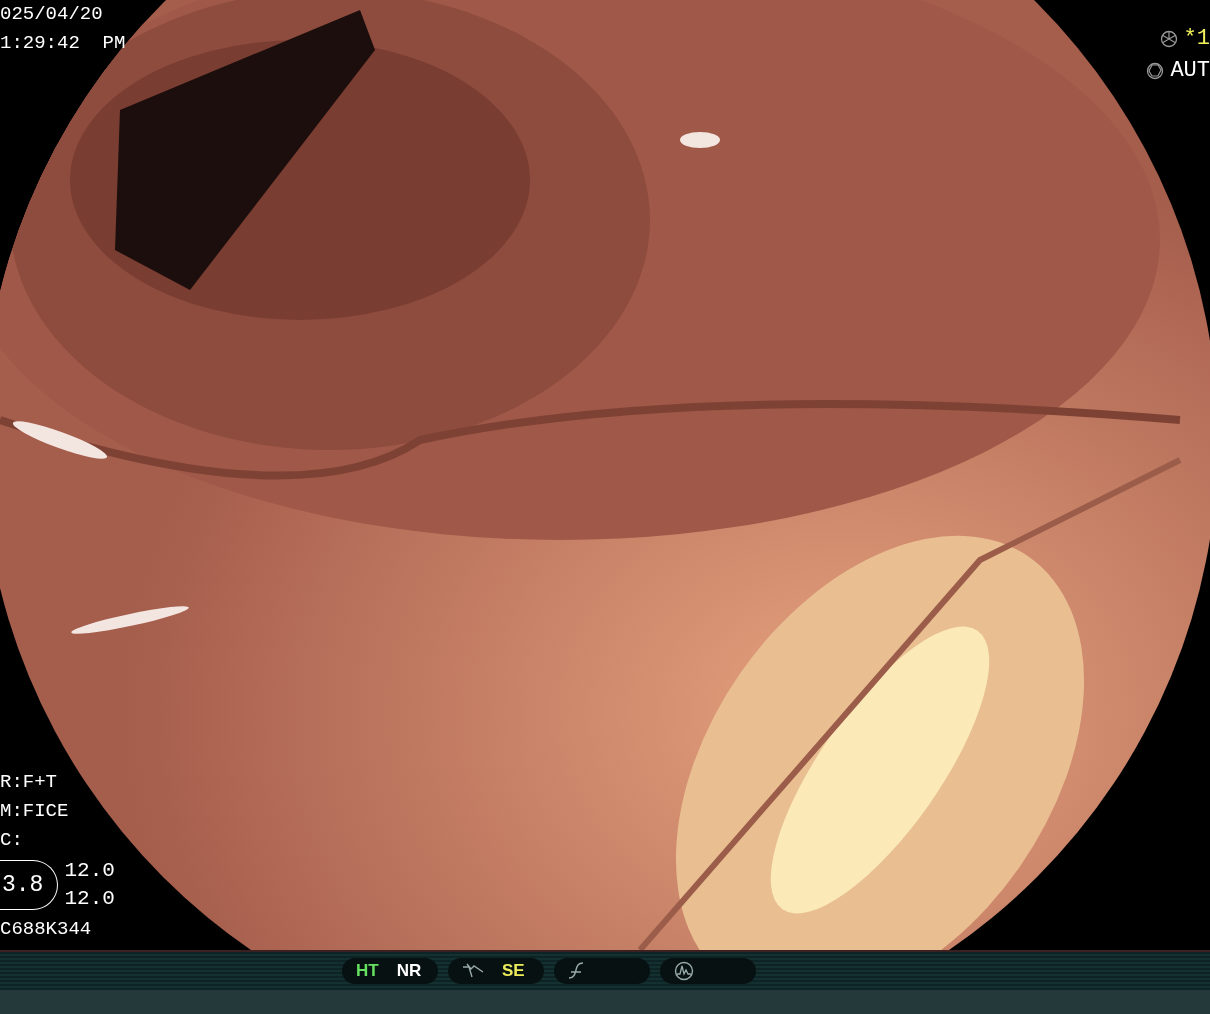 This screenshot has height=1014, width=1210. I want to click on time-text: 1:29:42 PM, so click(63, 43).